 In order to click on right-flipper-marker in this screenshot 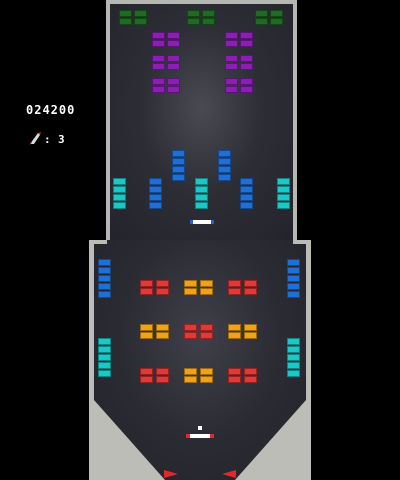, I will do `click(229, 474)`.